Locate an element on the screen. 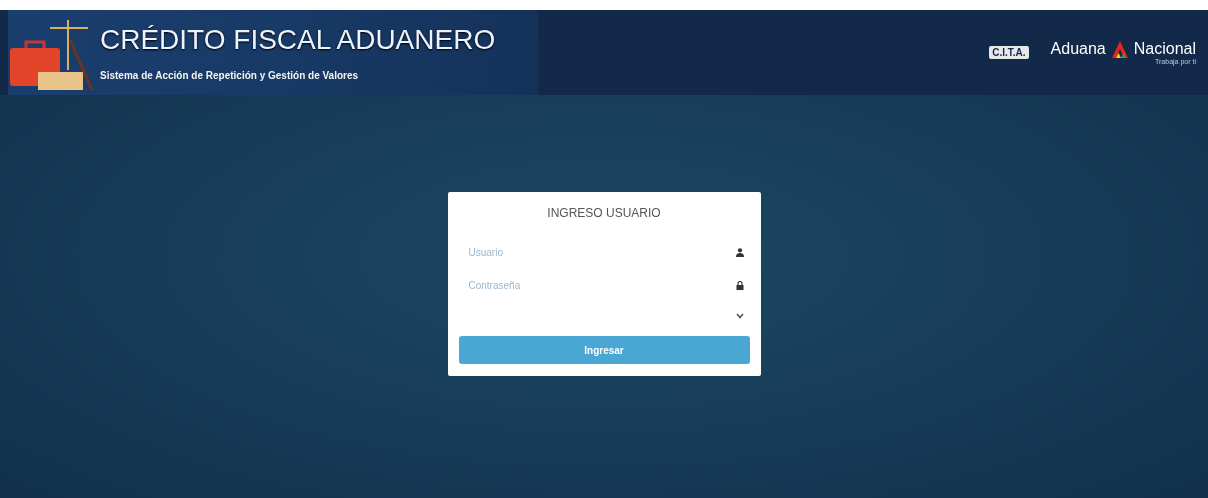 This screenshot has height=498, width=1208. chevron-down-icon is located at coordinates (739, 316).